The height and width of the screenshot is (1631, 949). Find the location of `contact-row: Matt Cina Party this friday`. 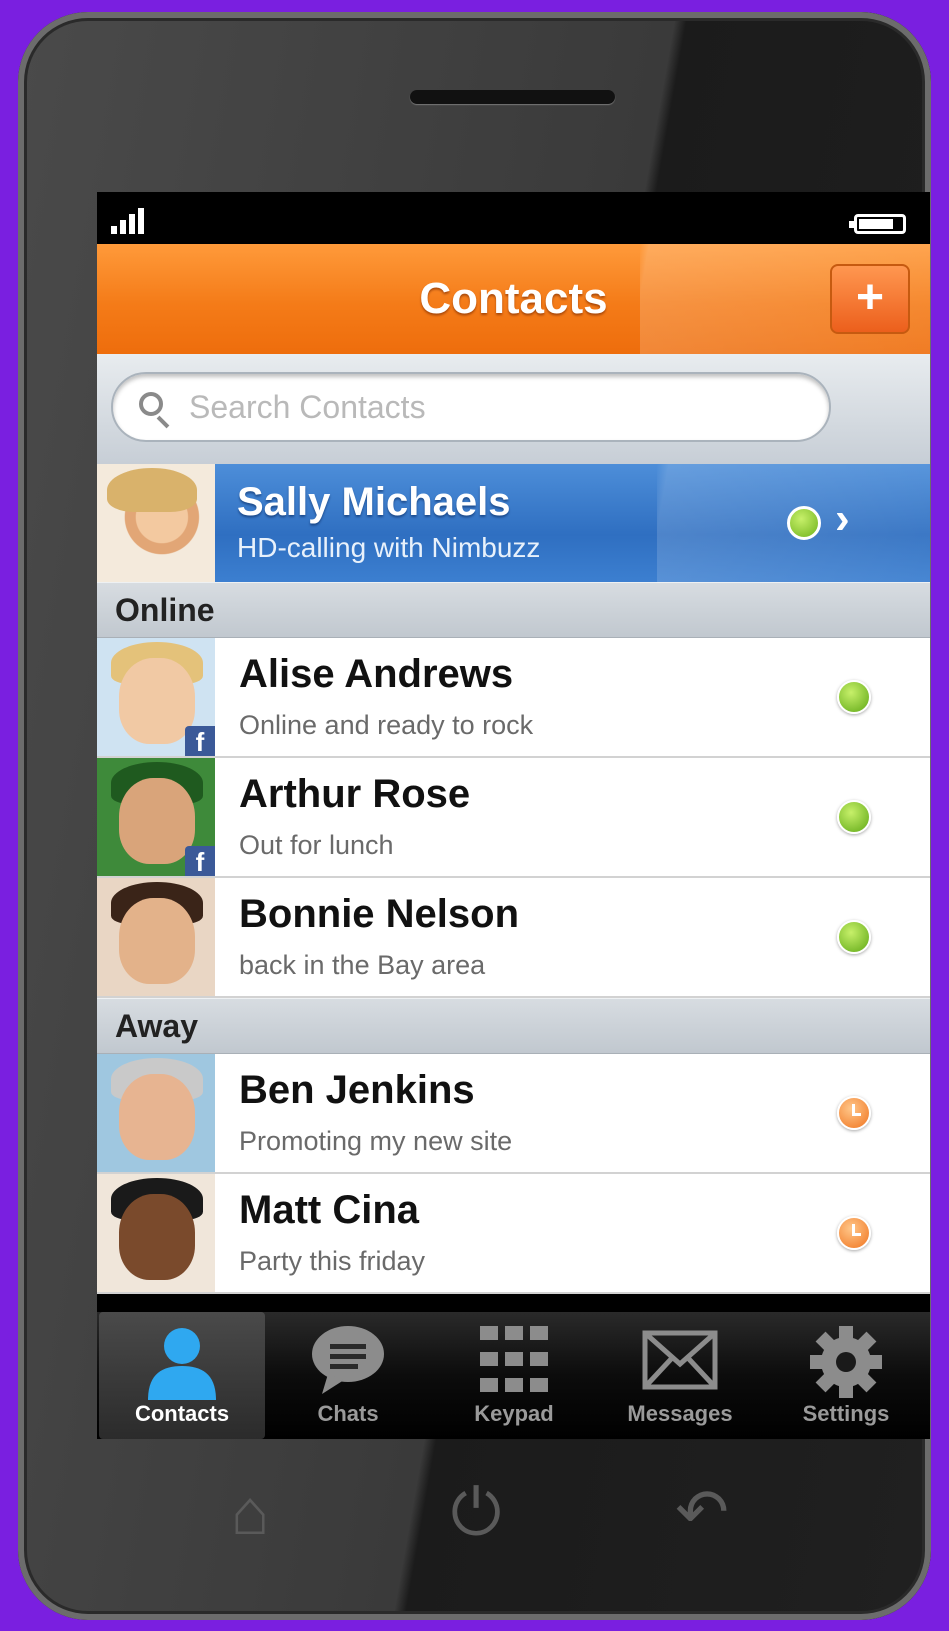

contact-row: Matt Cina Party this friday is located at coordinates (513, 1234).